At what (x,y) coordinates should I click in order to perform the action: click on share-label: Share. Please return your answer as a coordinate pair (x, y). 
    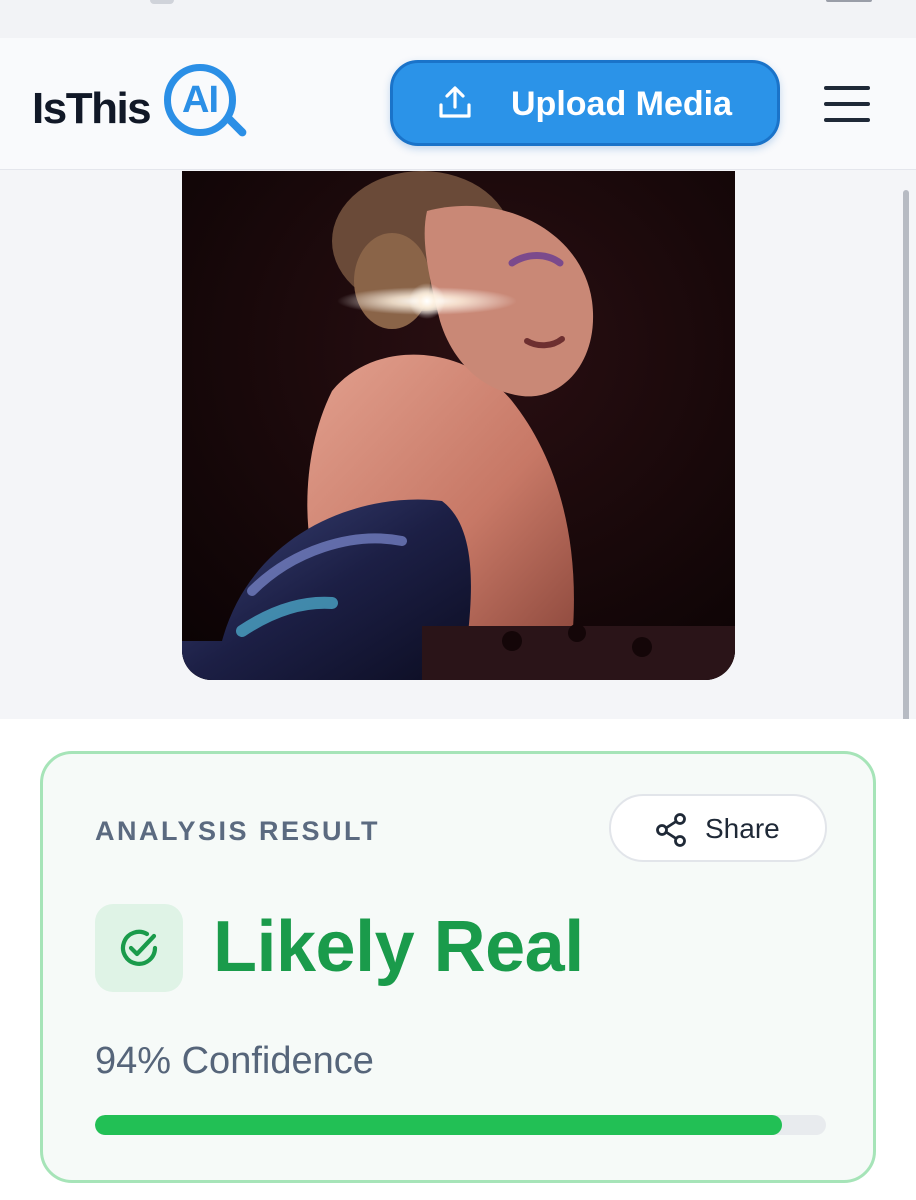
    Looking at the image, I should click on (742, 828).